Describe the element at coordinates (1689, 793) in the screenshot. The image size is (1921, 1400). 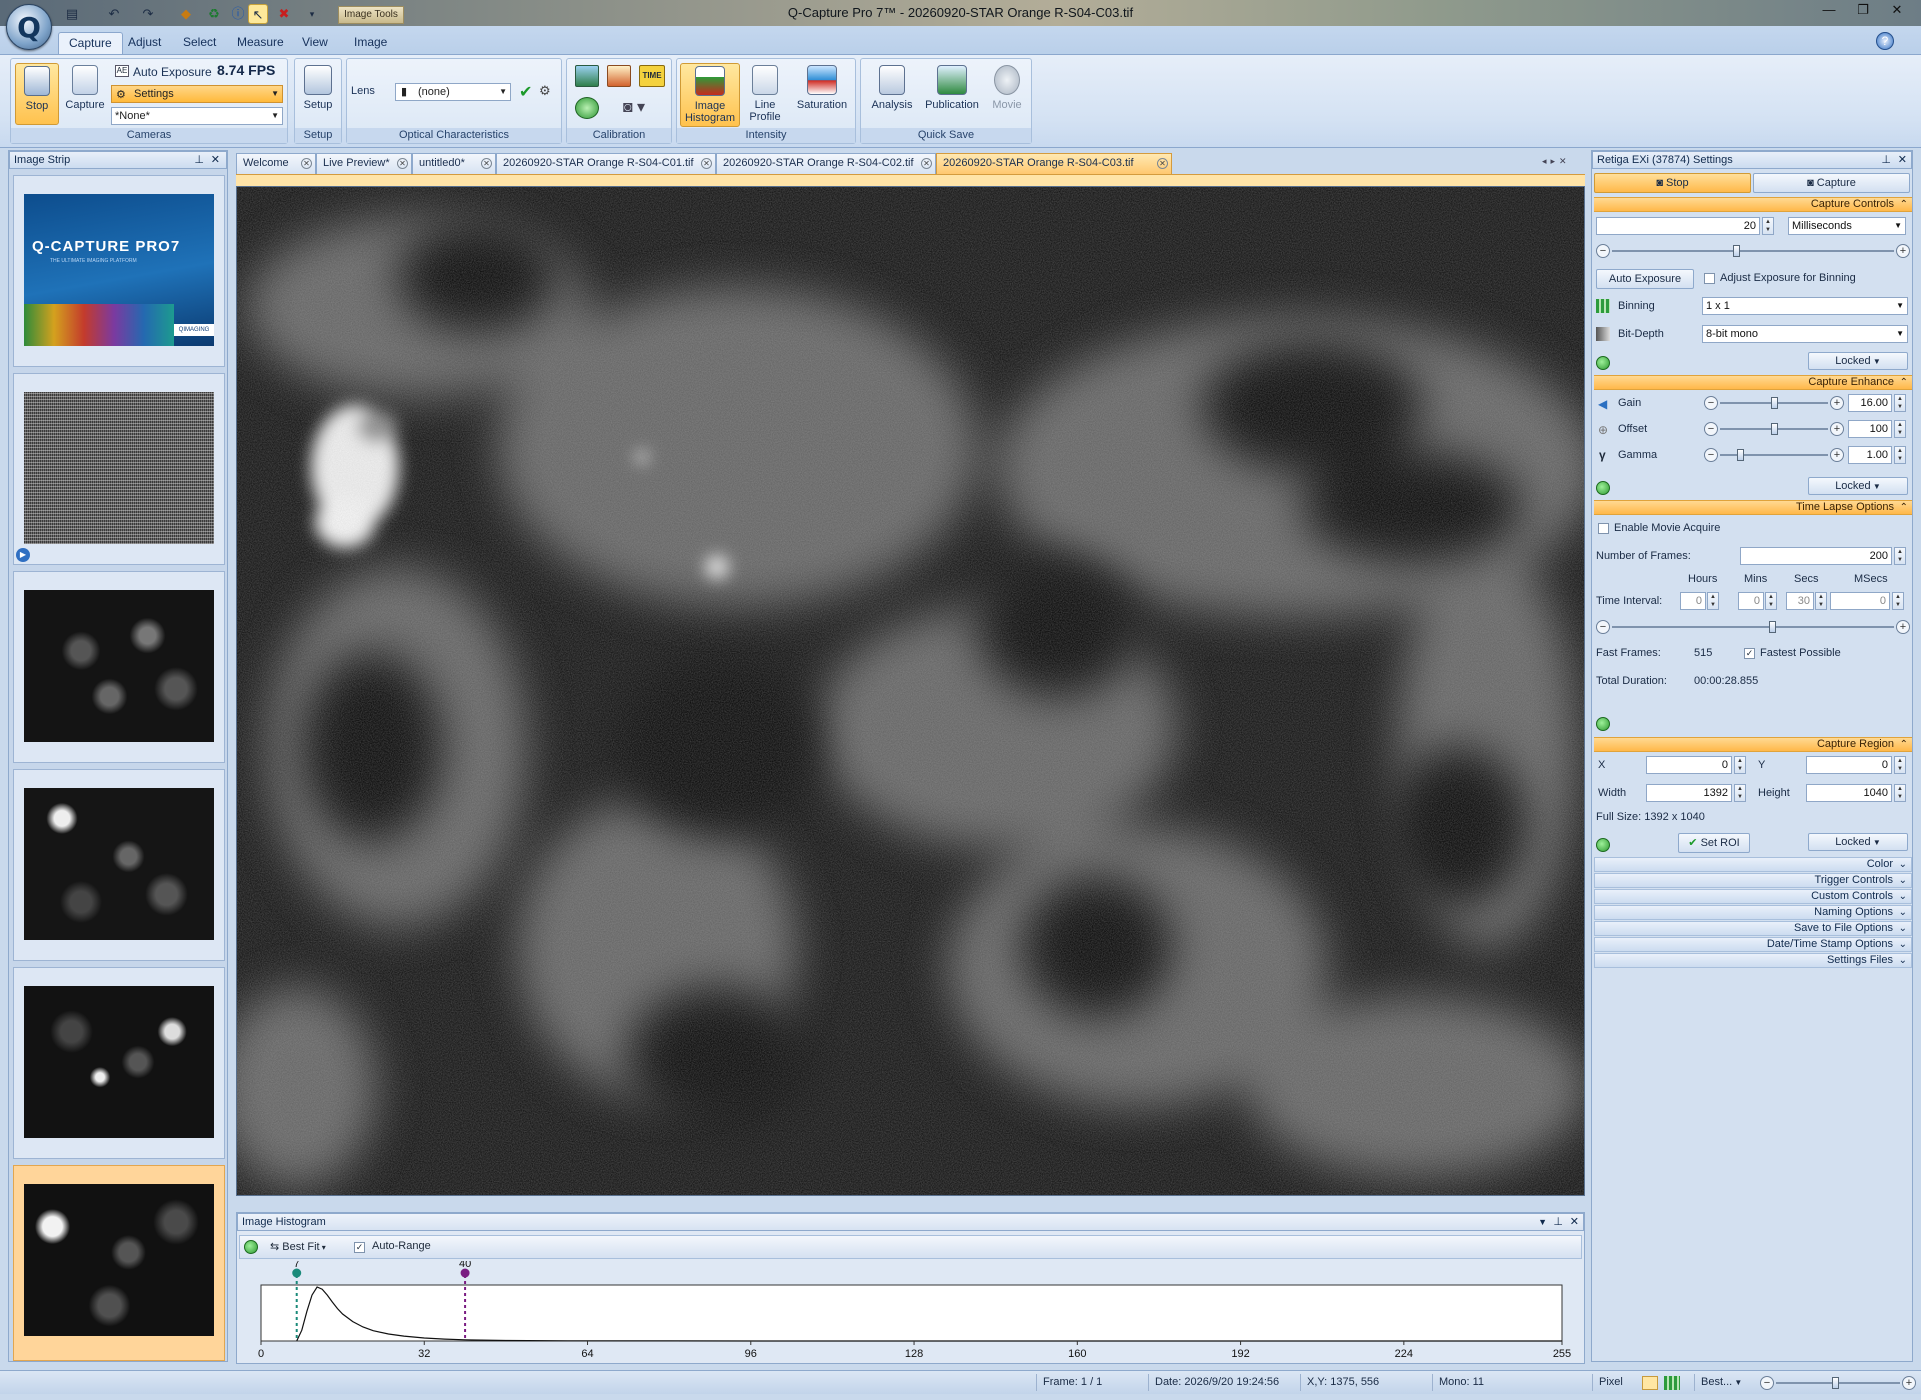
I see `width-input: 1392` at that location.